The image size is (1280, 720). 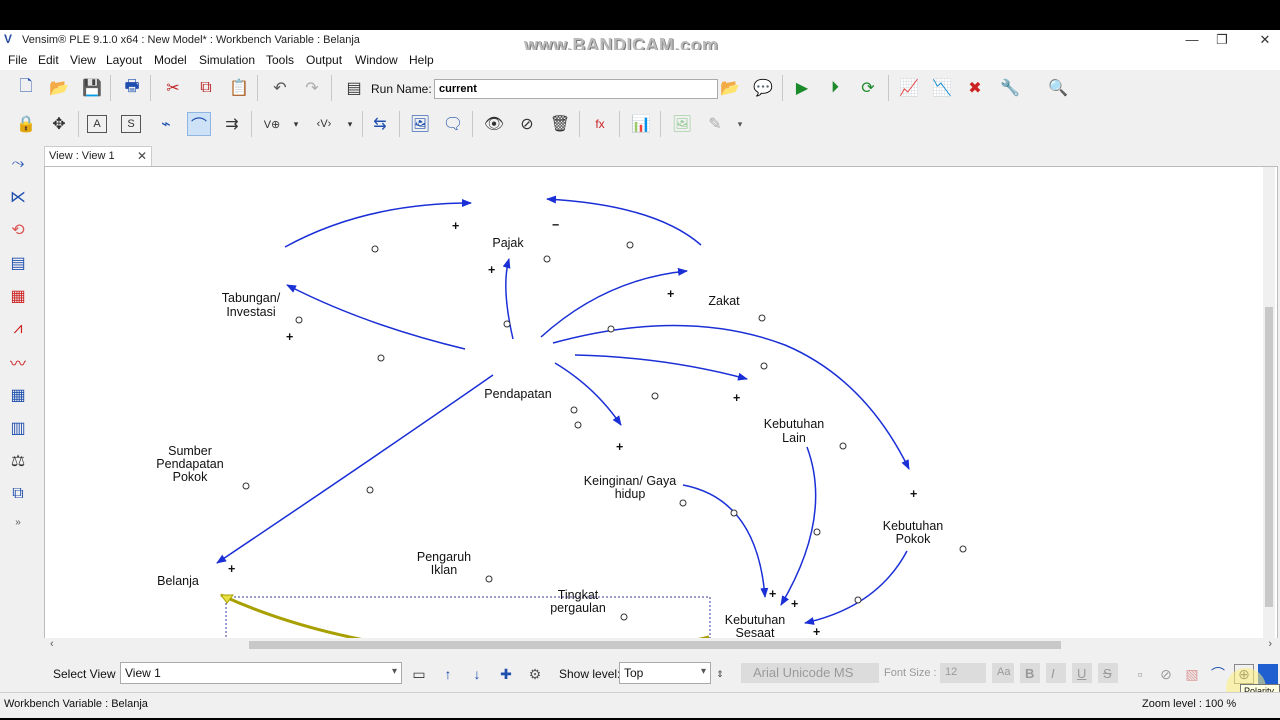 I want to click on comment-tool-icon: 🗨, so click(x=453, y=124).